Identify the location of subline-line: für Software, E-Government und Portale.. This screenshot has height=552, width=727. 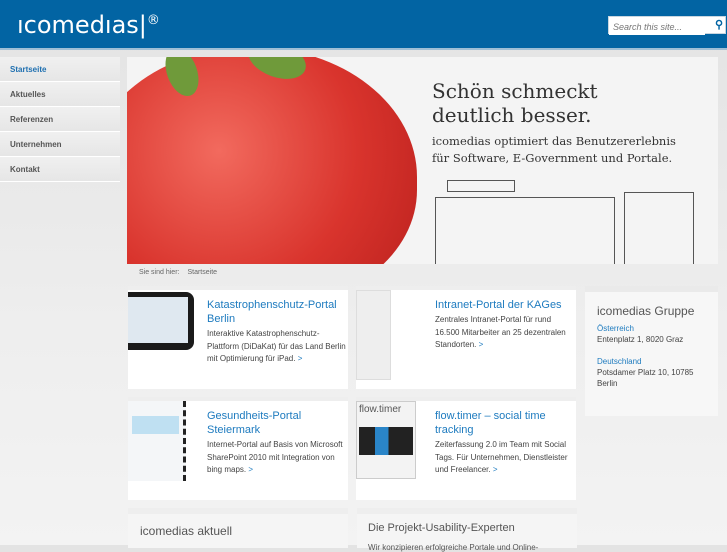
(552, 158).